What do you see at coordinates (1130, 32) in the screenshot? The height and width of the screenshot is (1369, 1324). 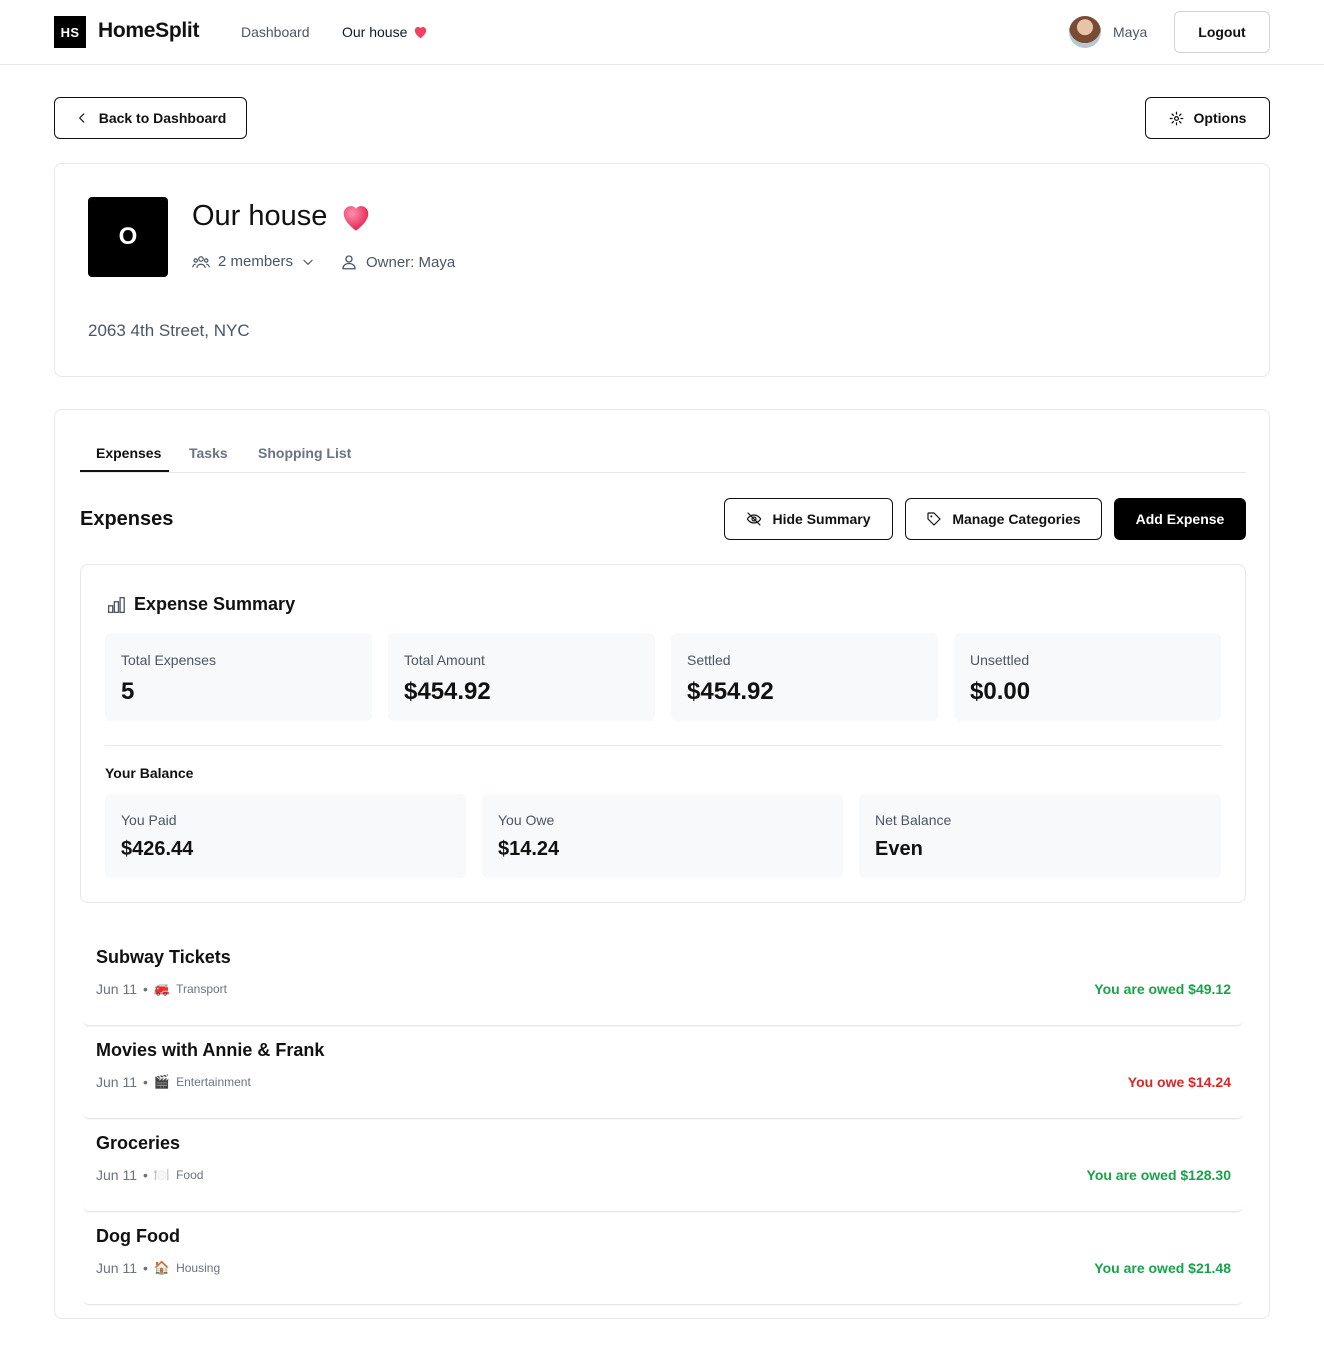 I see `user-name: Maya` at bounding box center [1130, 32].